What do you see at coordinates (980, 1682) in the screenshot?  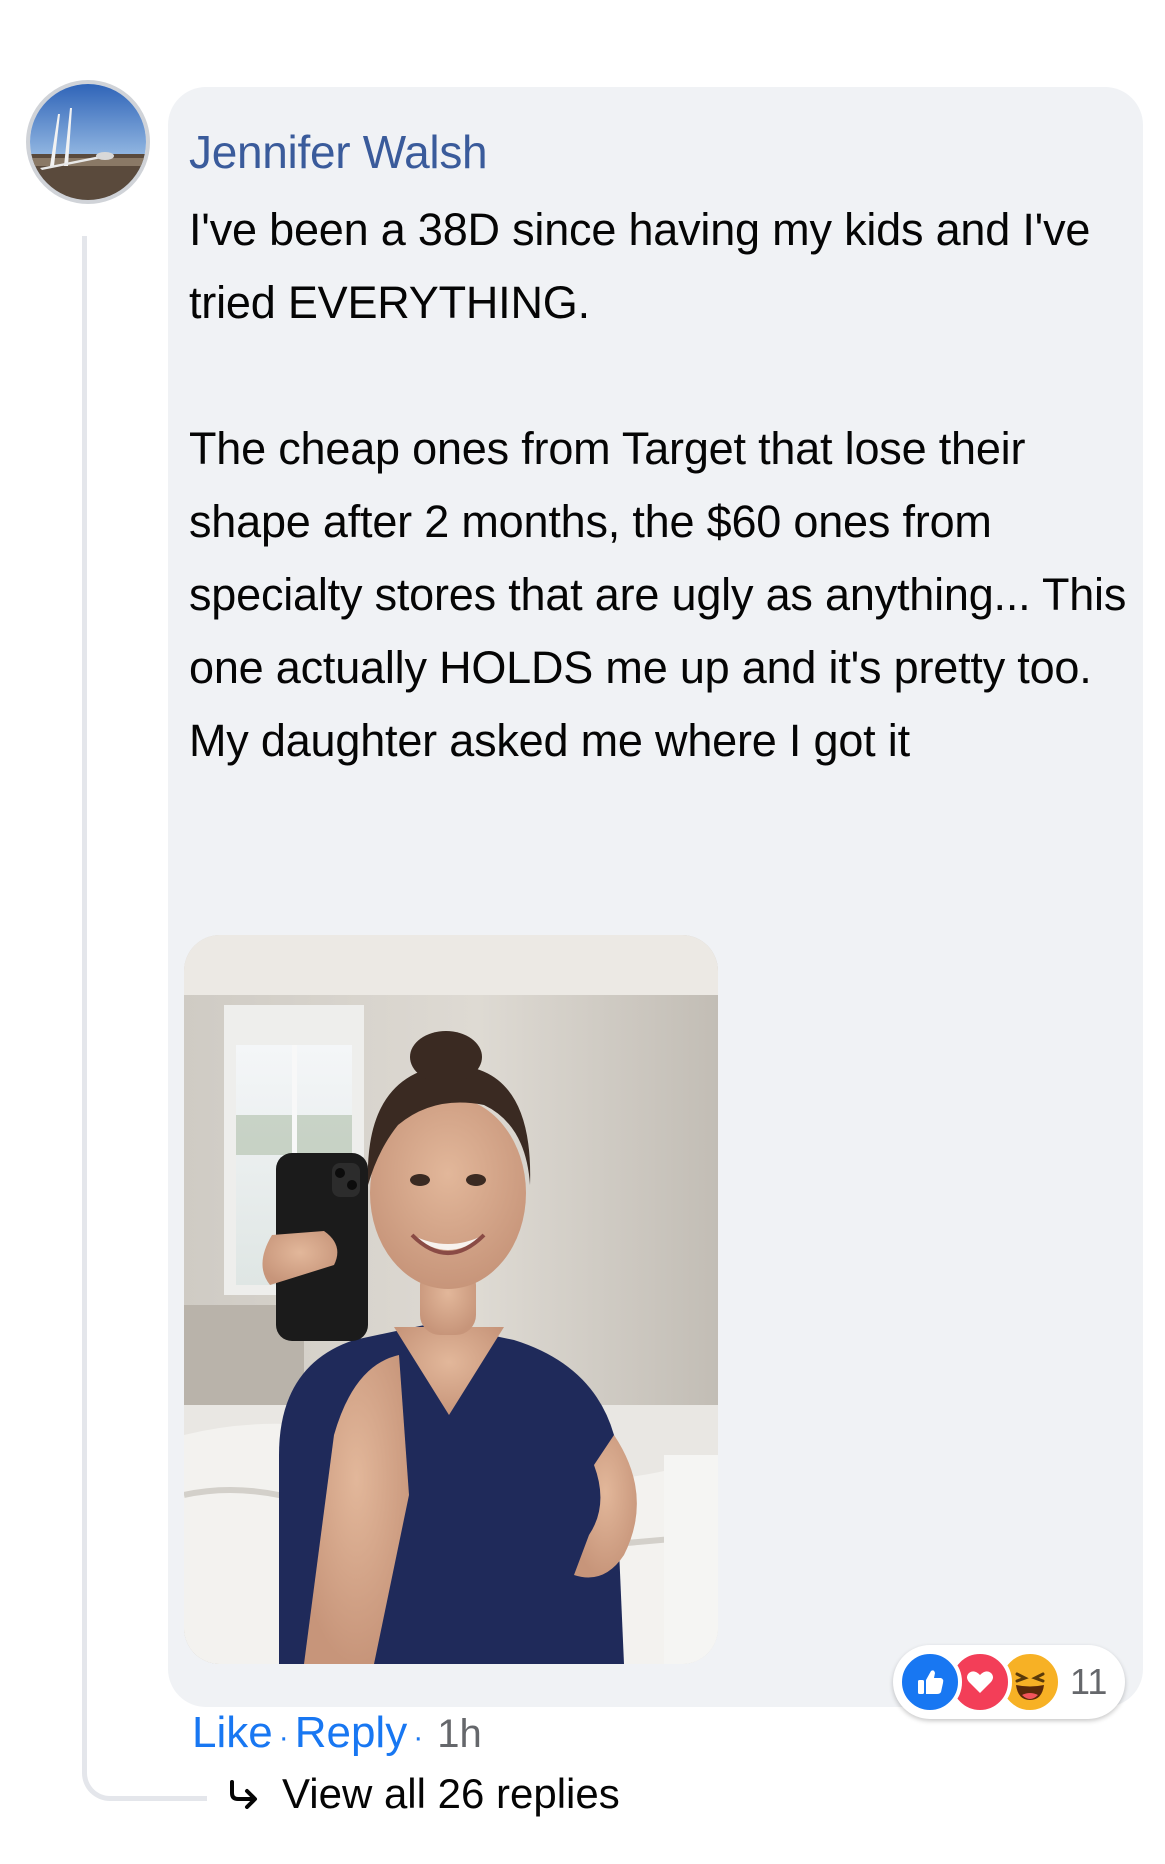 I see `heart-icon` at bounding box center [980, 1682].